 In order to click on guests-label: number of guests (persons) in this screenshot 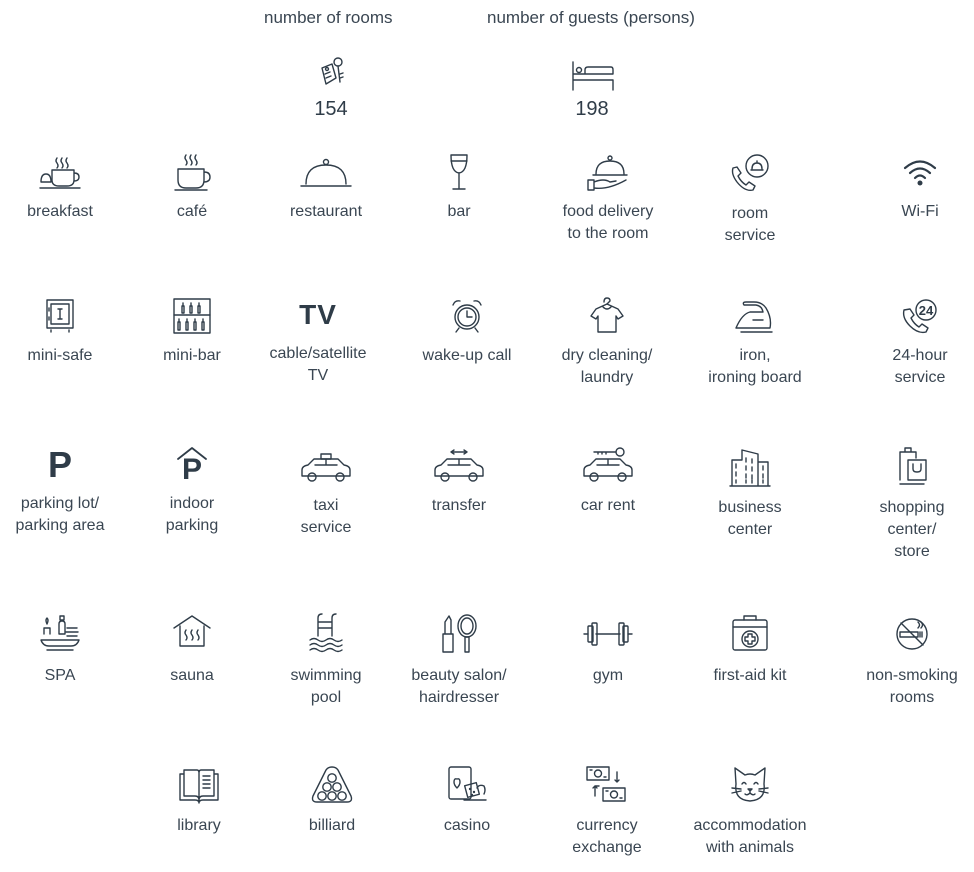, I will do `click(591, 17)`.